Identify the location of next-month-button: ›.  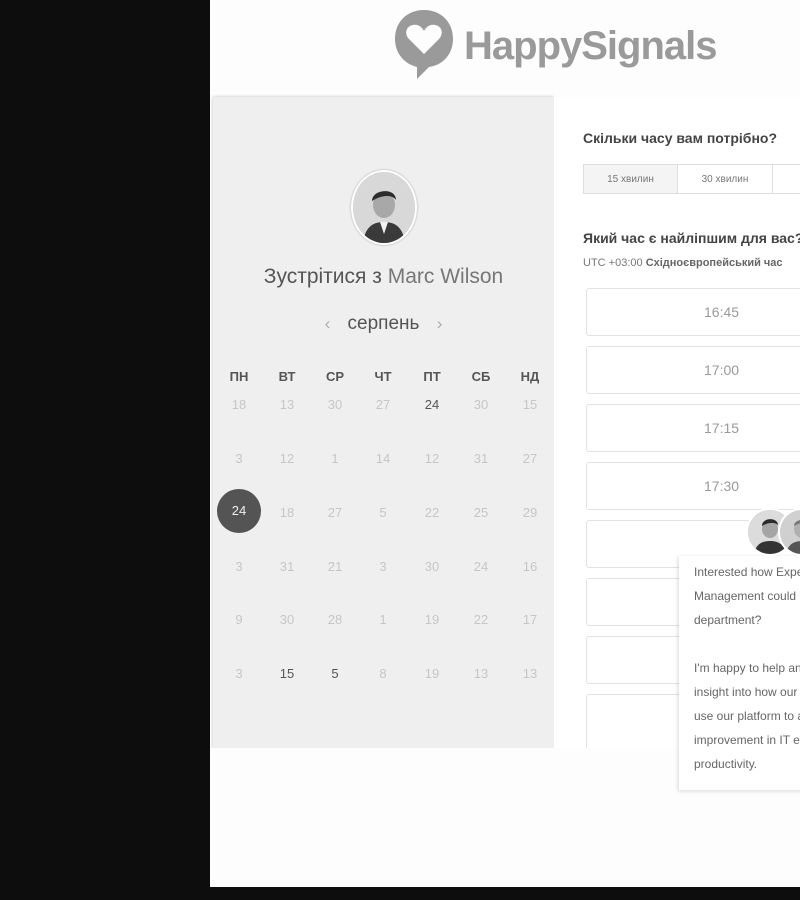
(440, 323).